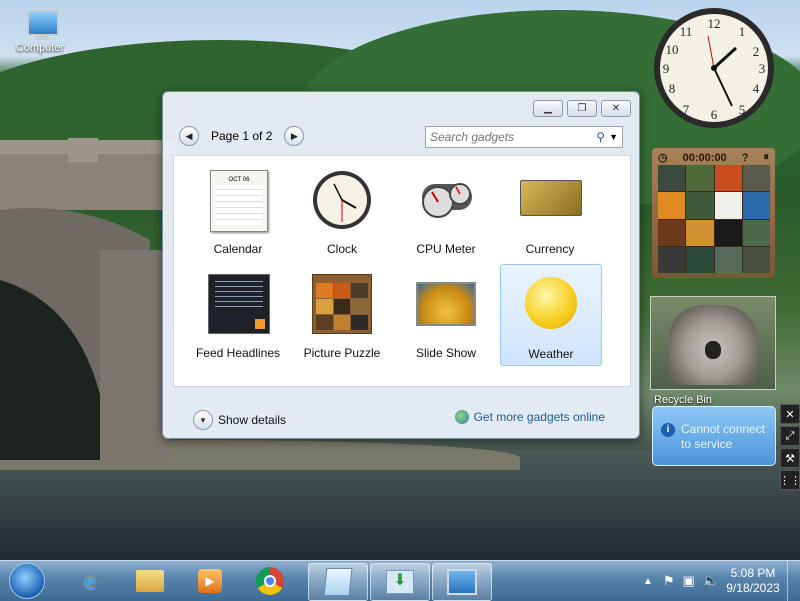  What do you see at coordinates (551, 354) in the screenshot?
I see `gadget-label: Weather` at bounding box center [551, 354].